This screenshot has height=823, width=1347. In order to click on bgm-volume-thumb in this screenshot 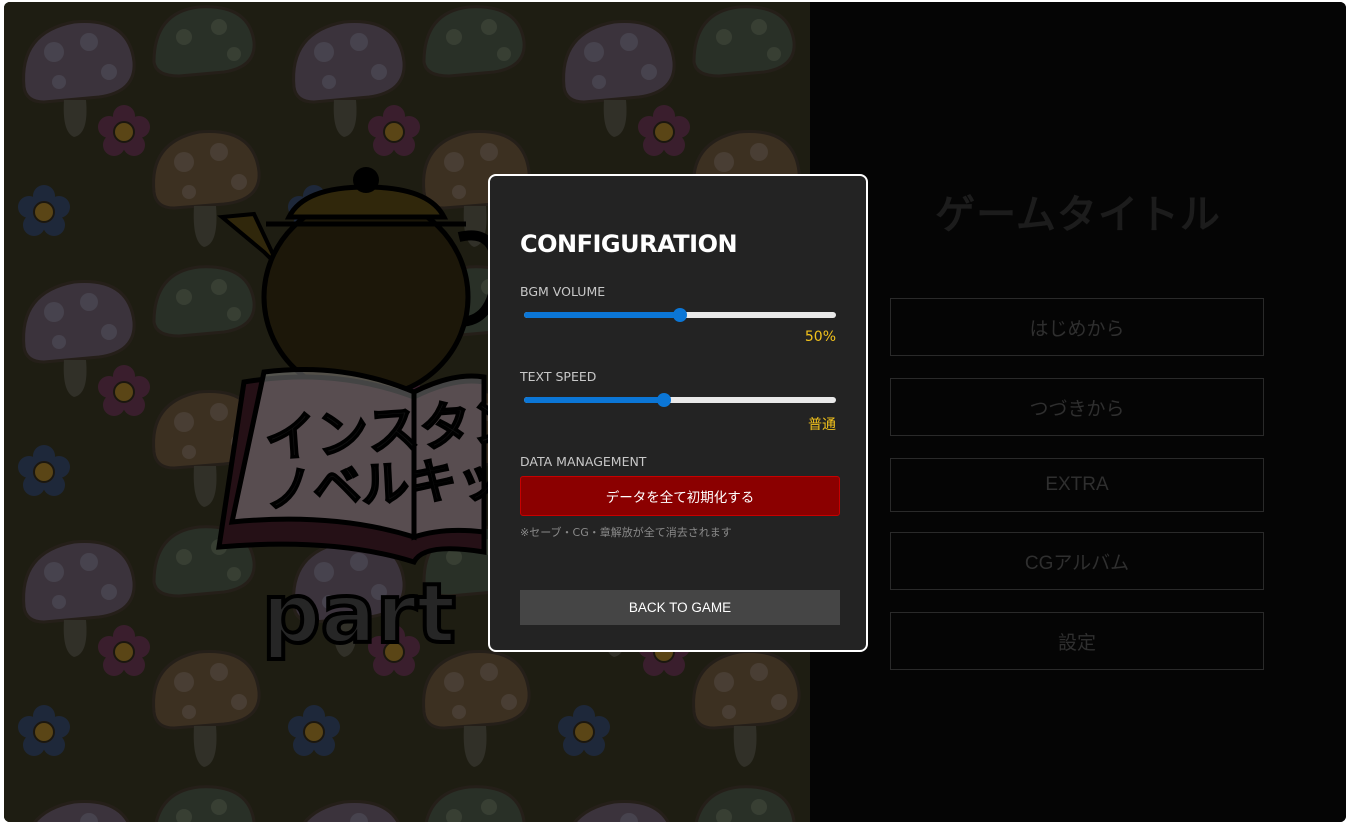, I will do `click(680, 315)`.